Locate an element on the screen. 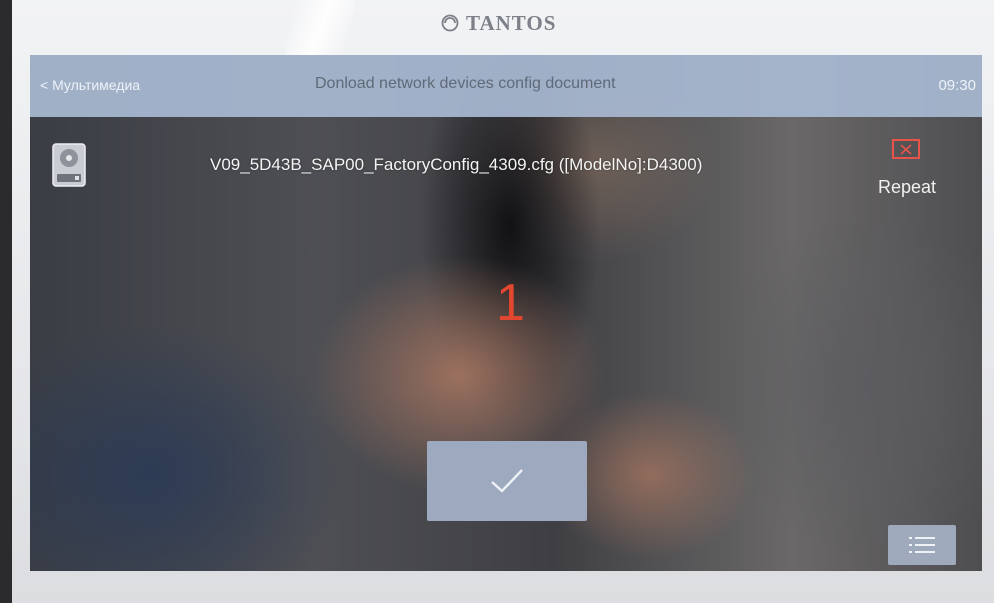  brand-name: TANTOS is located at coordinates (511, 22).